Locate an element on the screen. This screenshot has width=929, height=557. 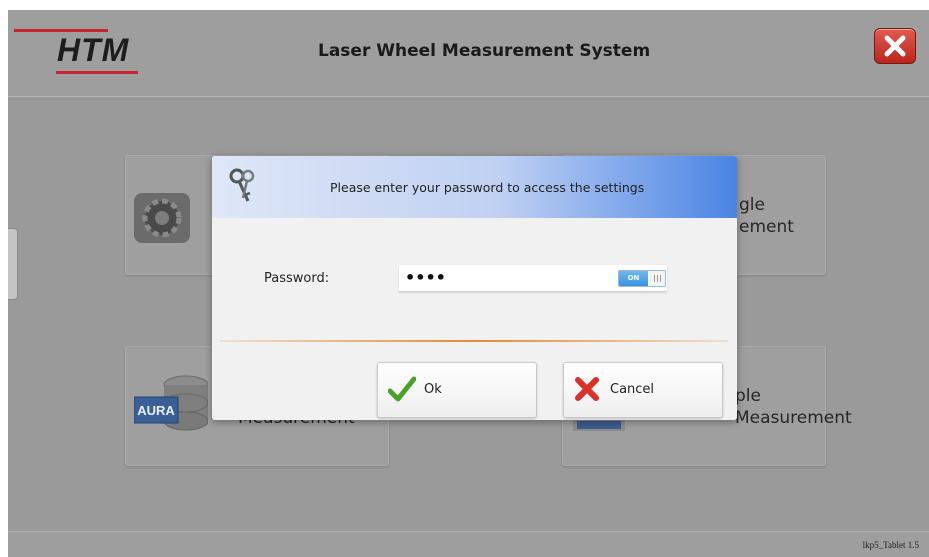
right-top-tile-label: gle ement is located at coordinates (766, 216).